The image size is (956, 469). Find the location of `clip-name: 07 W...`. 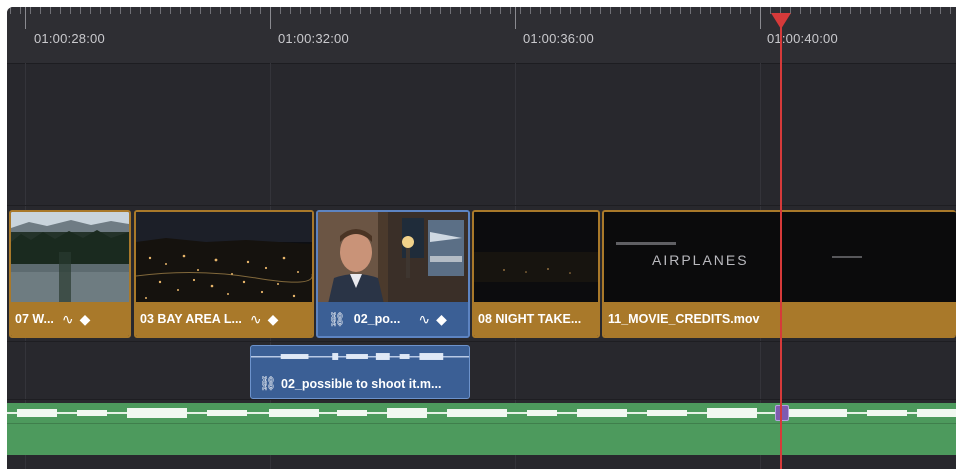

clip-name: 07 W... is located at coordinates (34, 319).